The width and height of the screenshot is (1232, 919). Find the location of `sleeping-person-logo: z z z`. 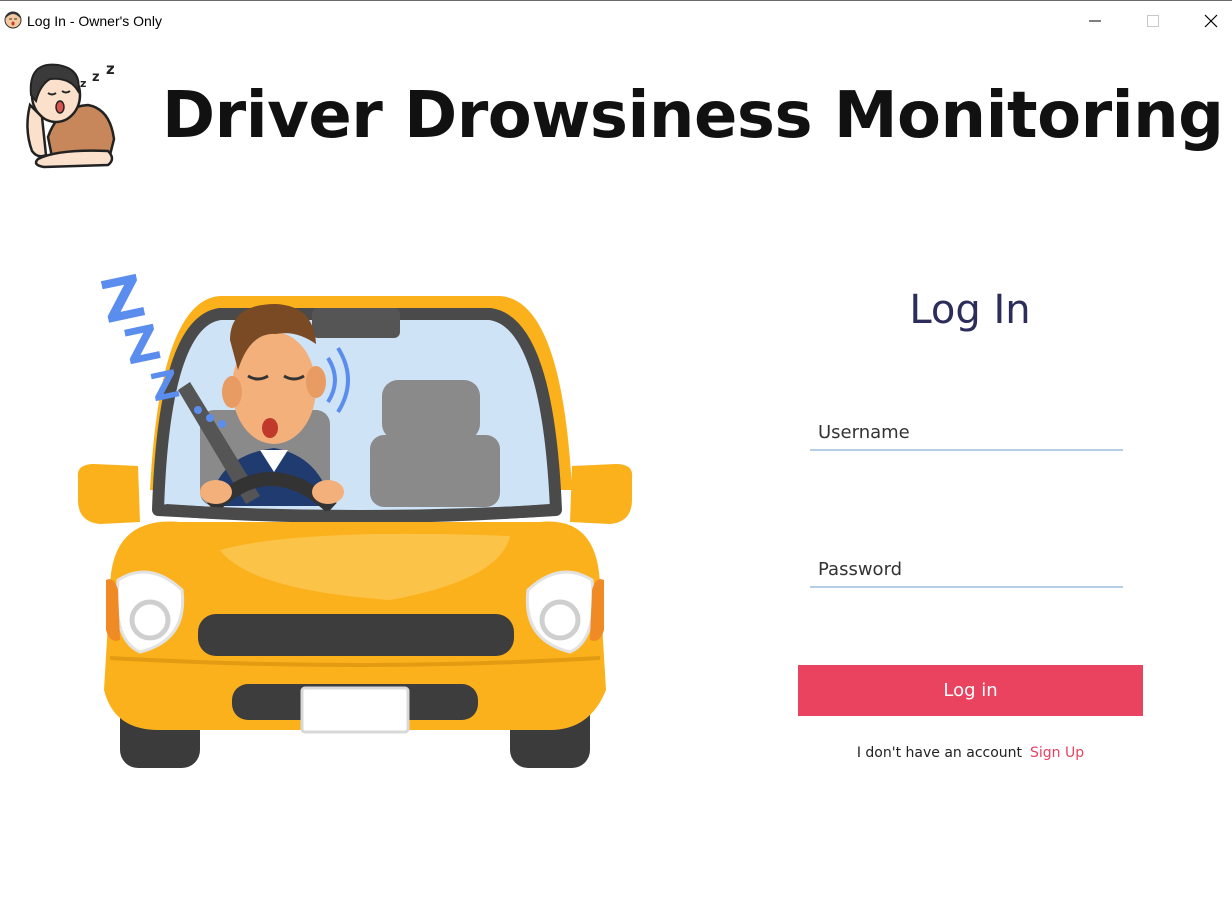

sleeping-person-logo: z z z is located at coordinates (71, 114).